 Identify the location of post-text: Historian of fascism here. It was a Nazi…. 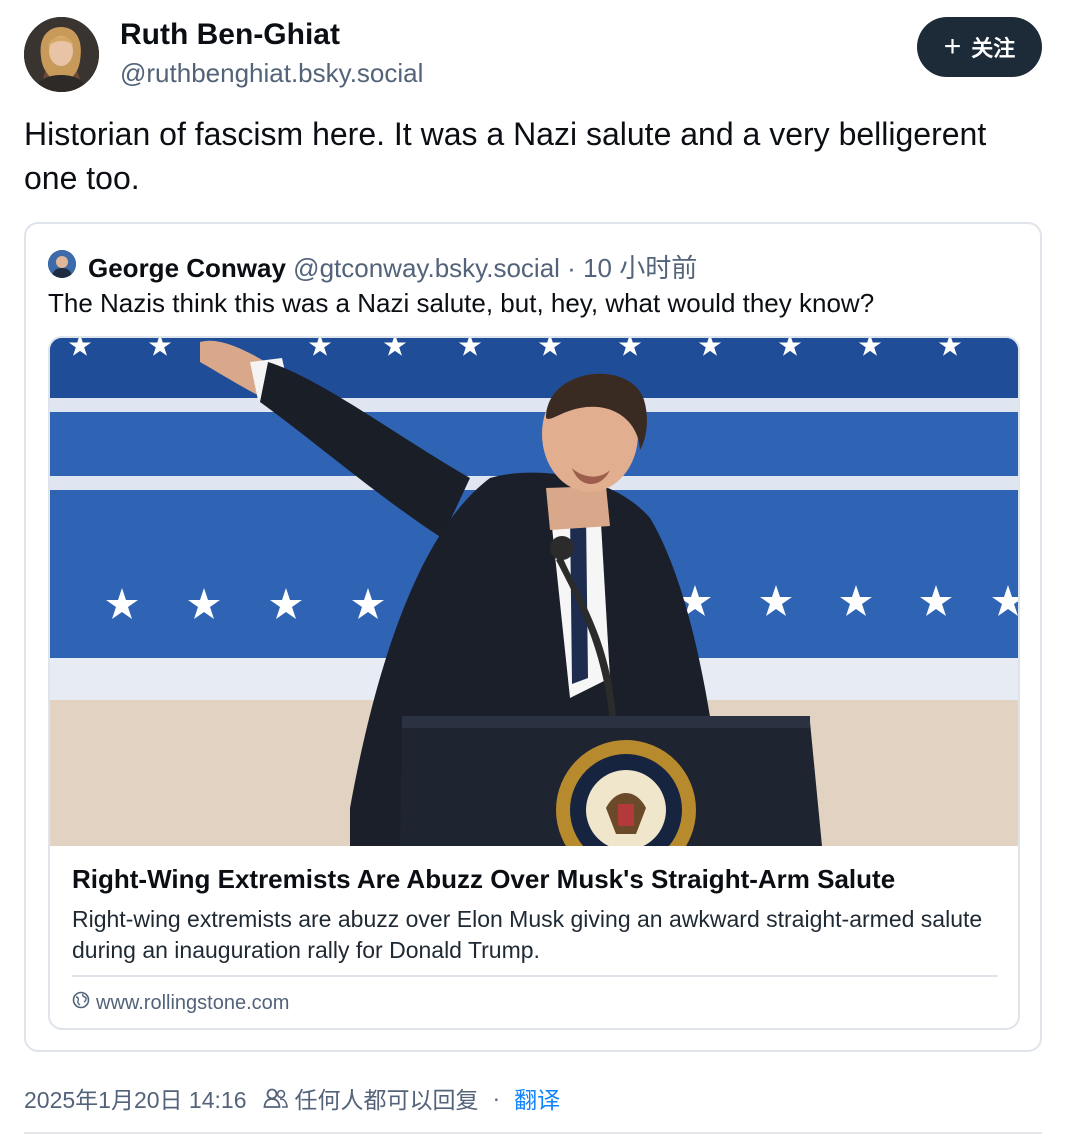
(505, 156).